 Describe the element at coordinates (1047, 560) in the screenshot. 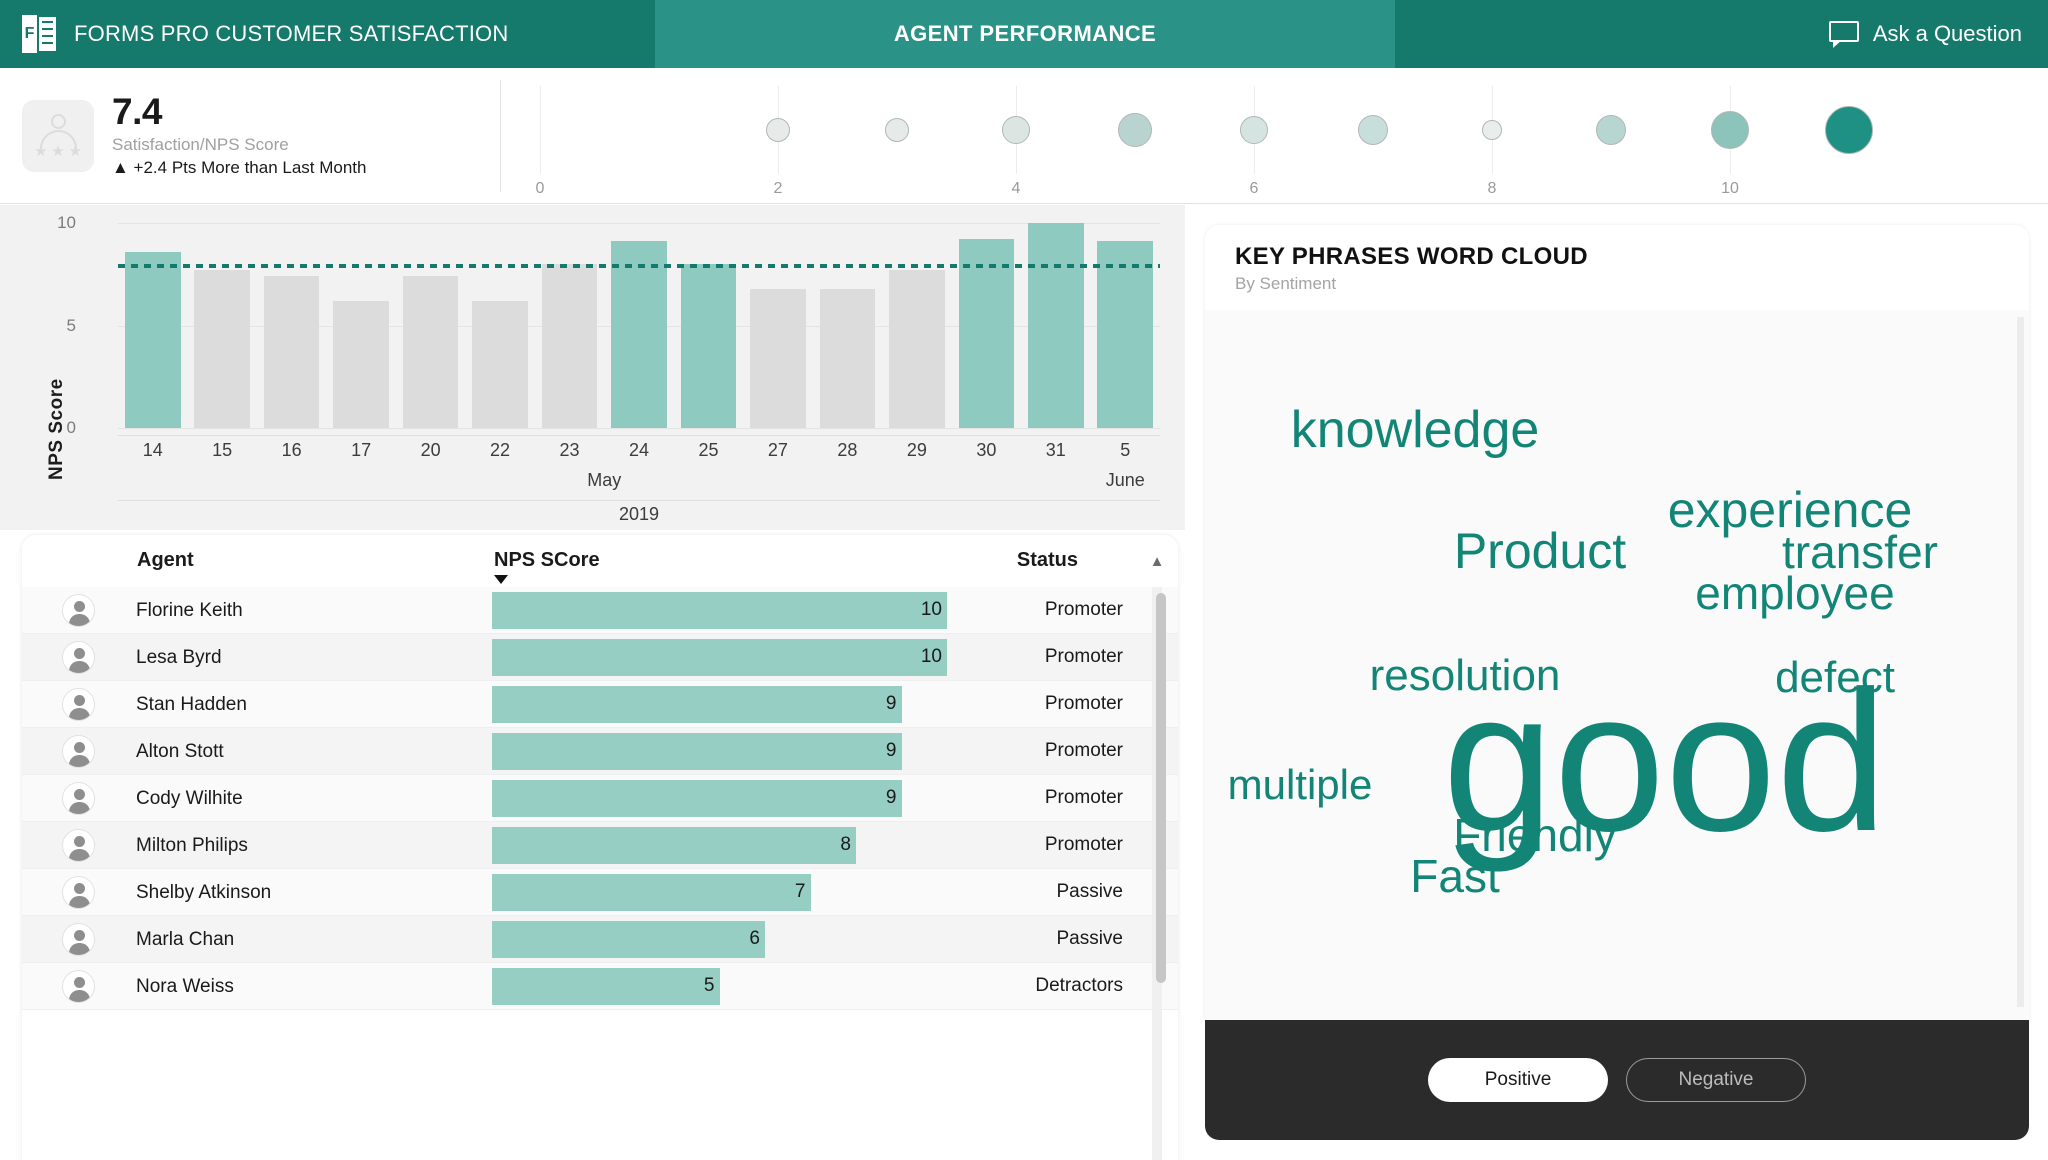

I see `column-header-status: Status` at that location.